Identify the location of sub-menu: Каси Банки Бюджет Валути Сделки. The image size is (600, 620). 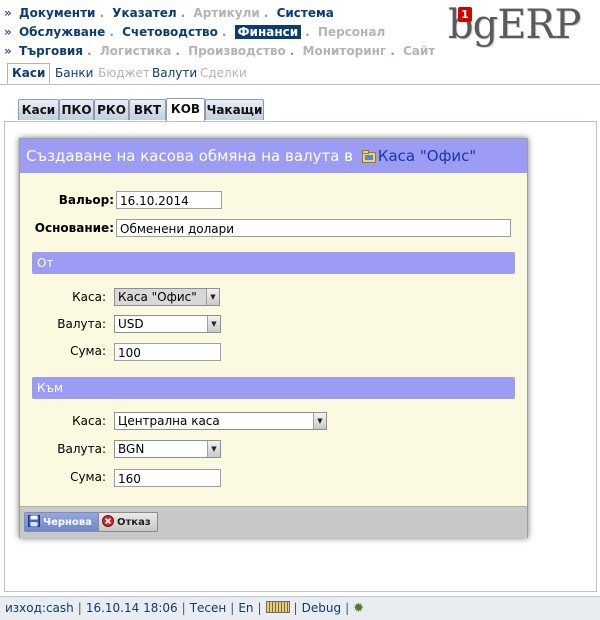
(300, 72).